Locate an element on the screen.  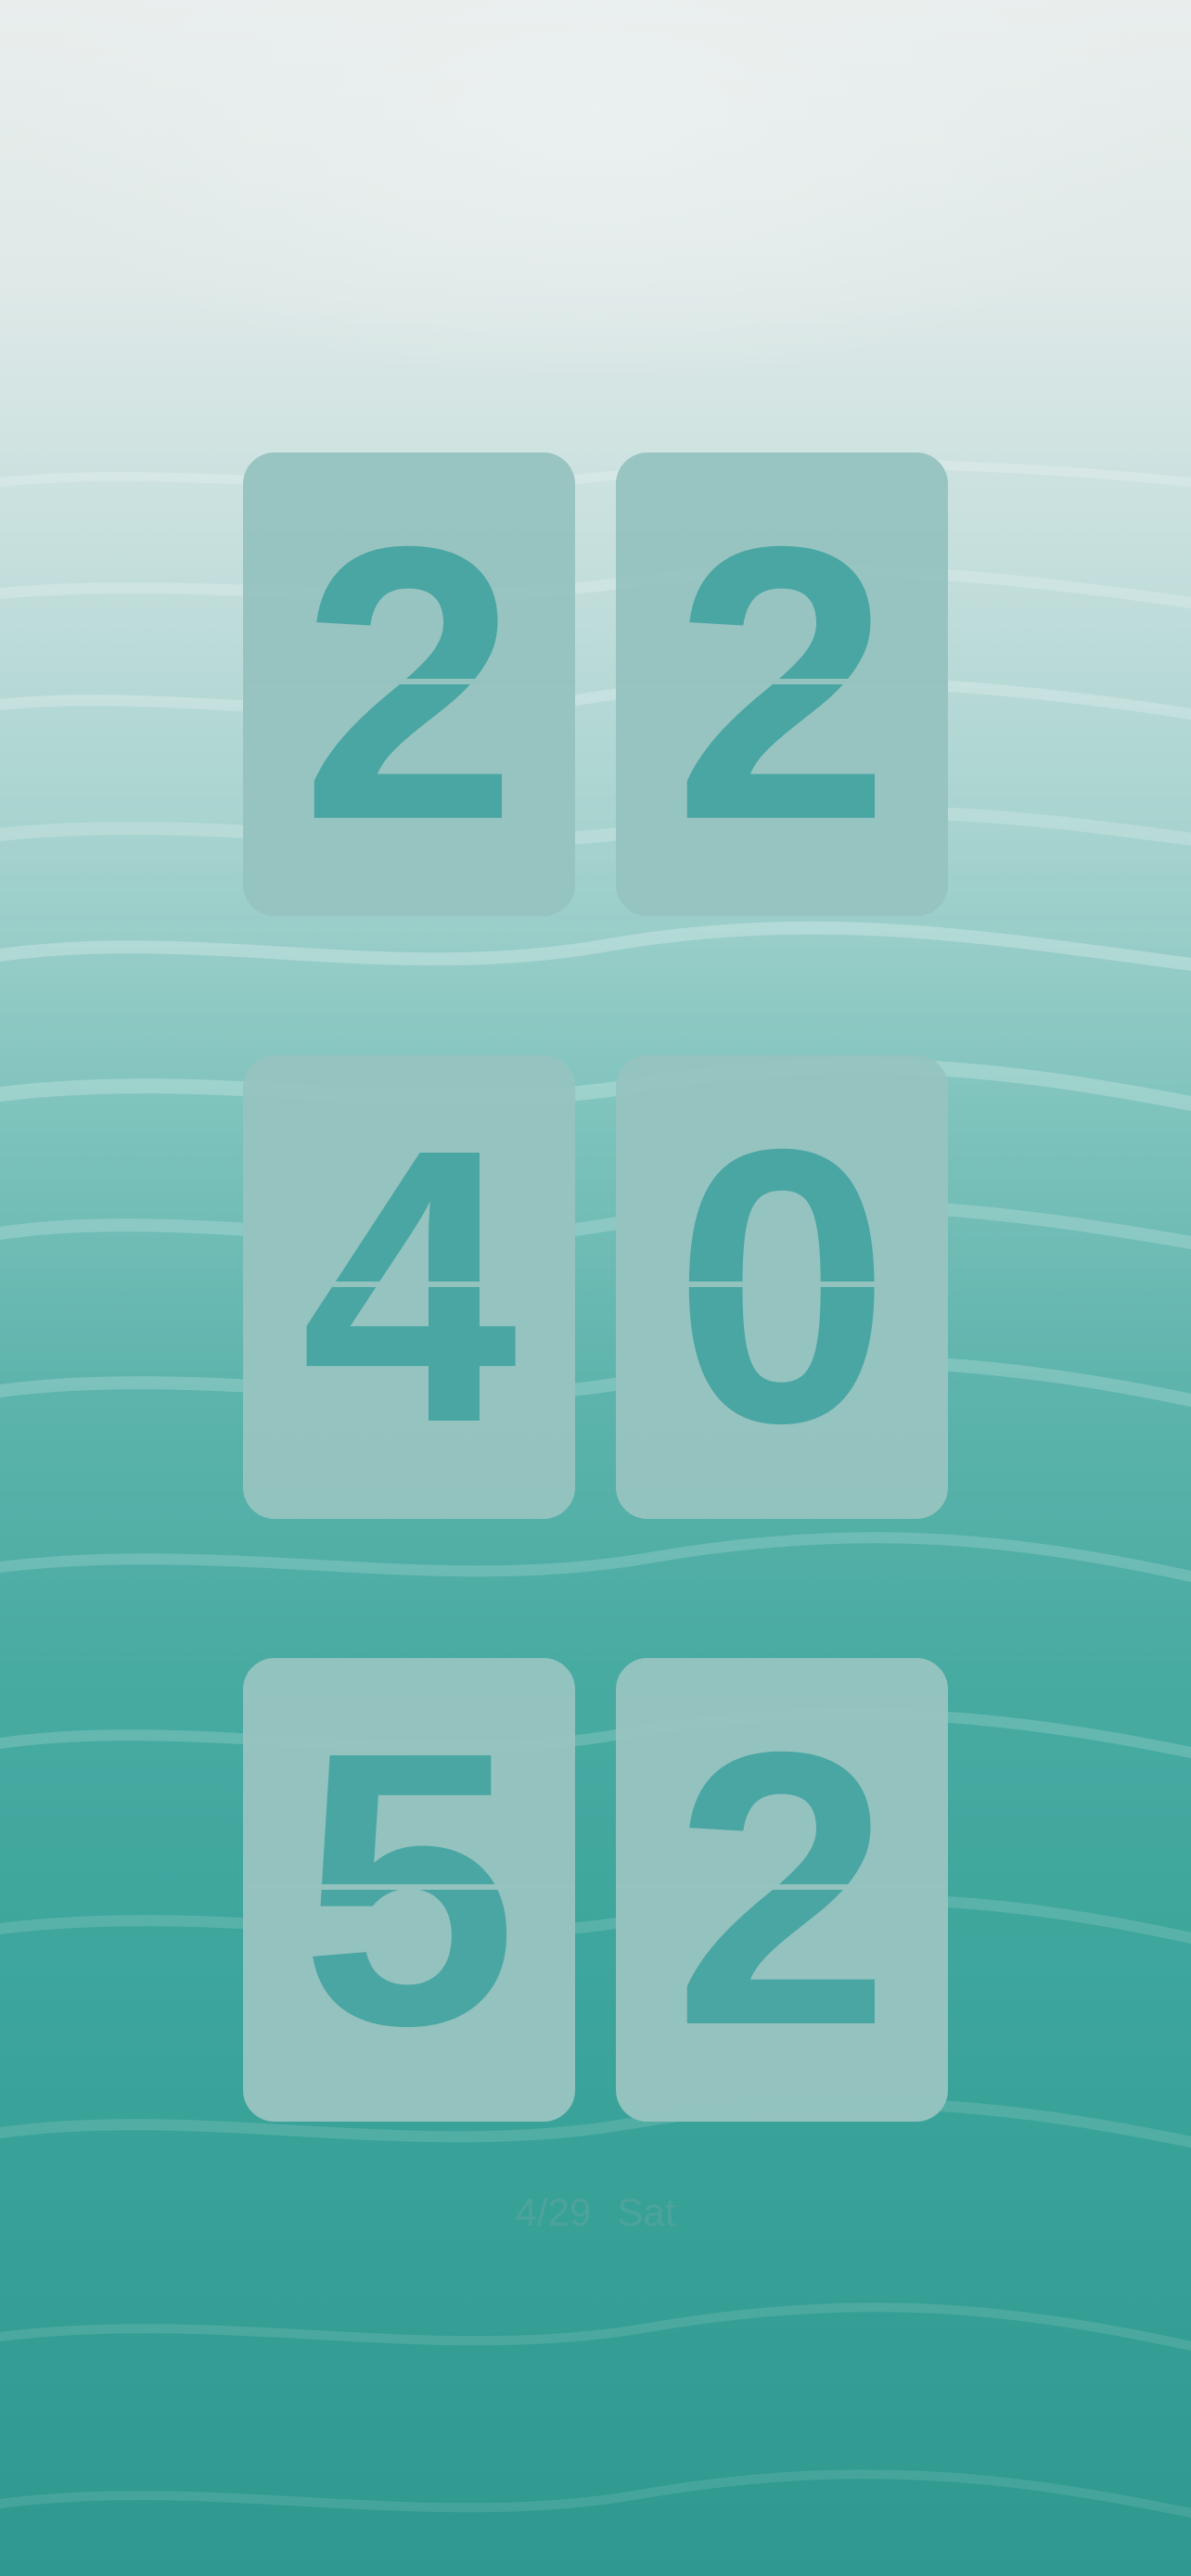
date-weekday: Sat is located at coordinates (647, 2212).